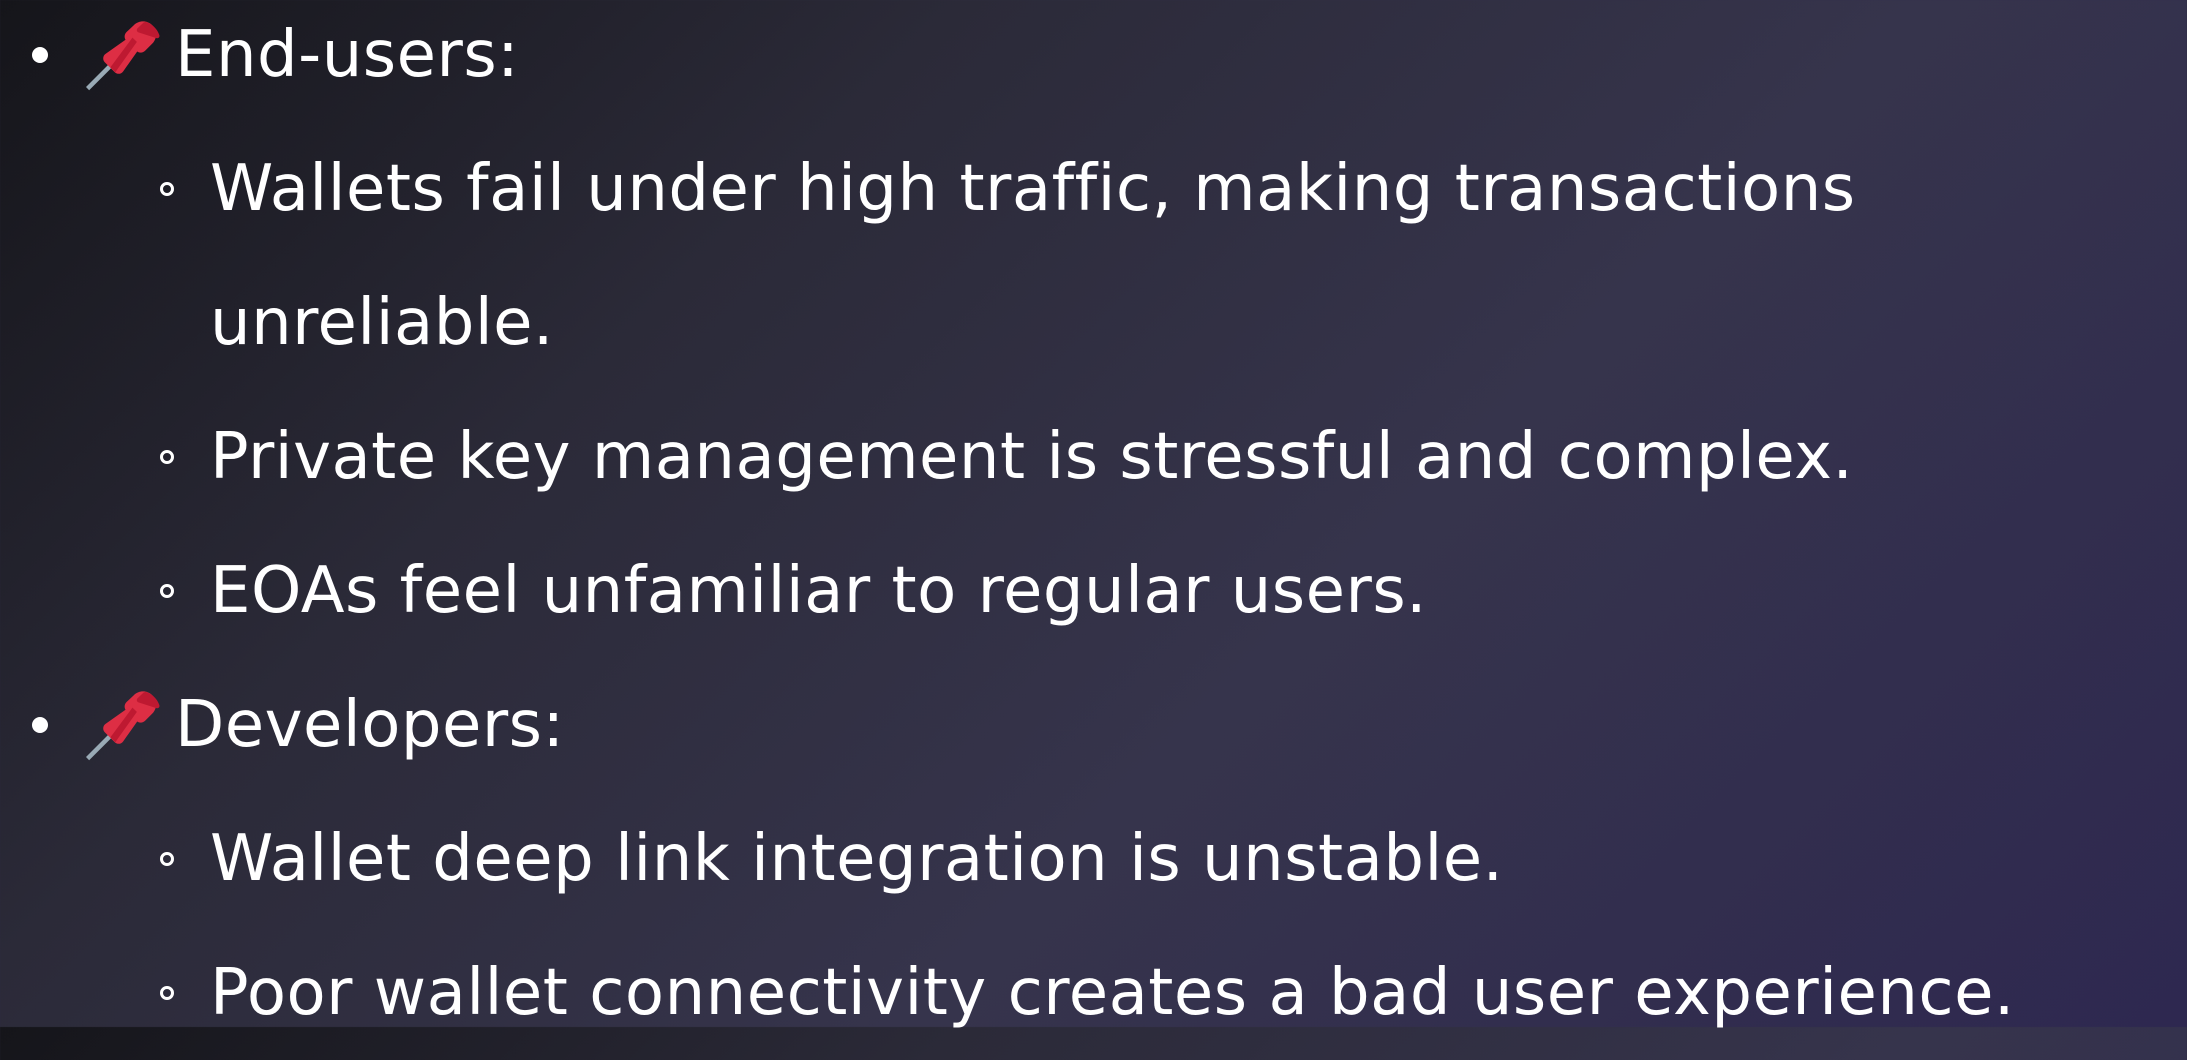  I want to click on heading-end-users: End-users:, so click(347, 55).